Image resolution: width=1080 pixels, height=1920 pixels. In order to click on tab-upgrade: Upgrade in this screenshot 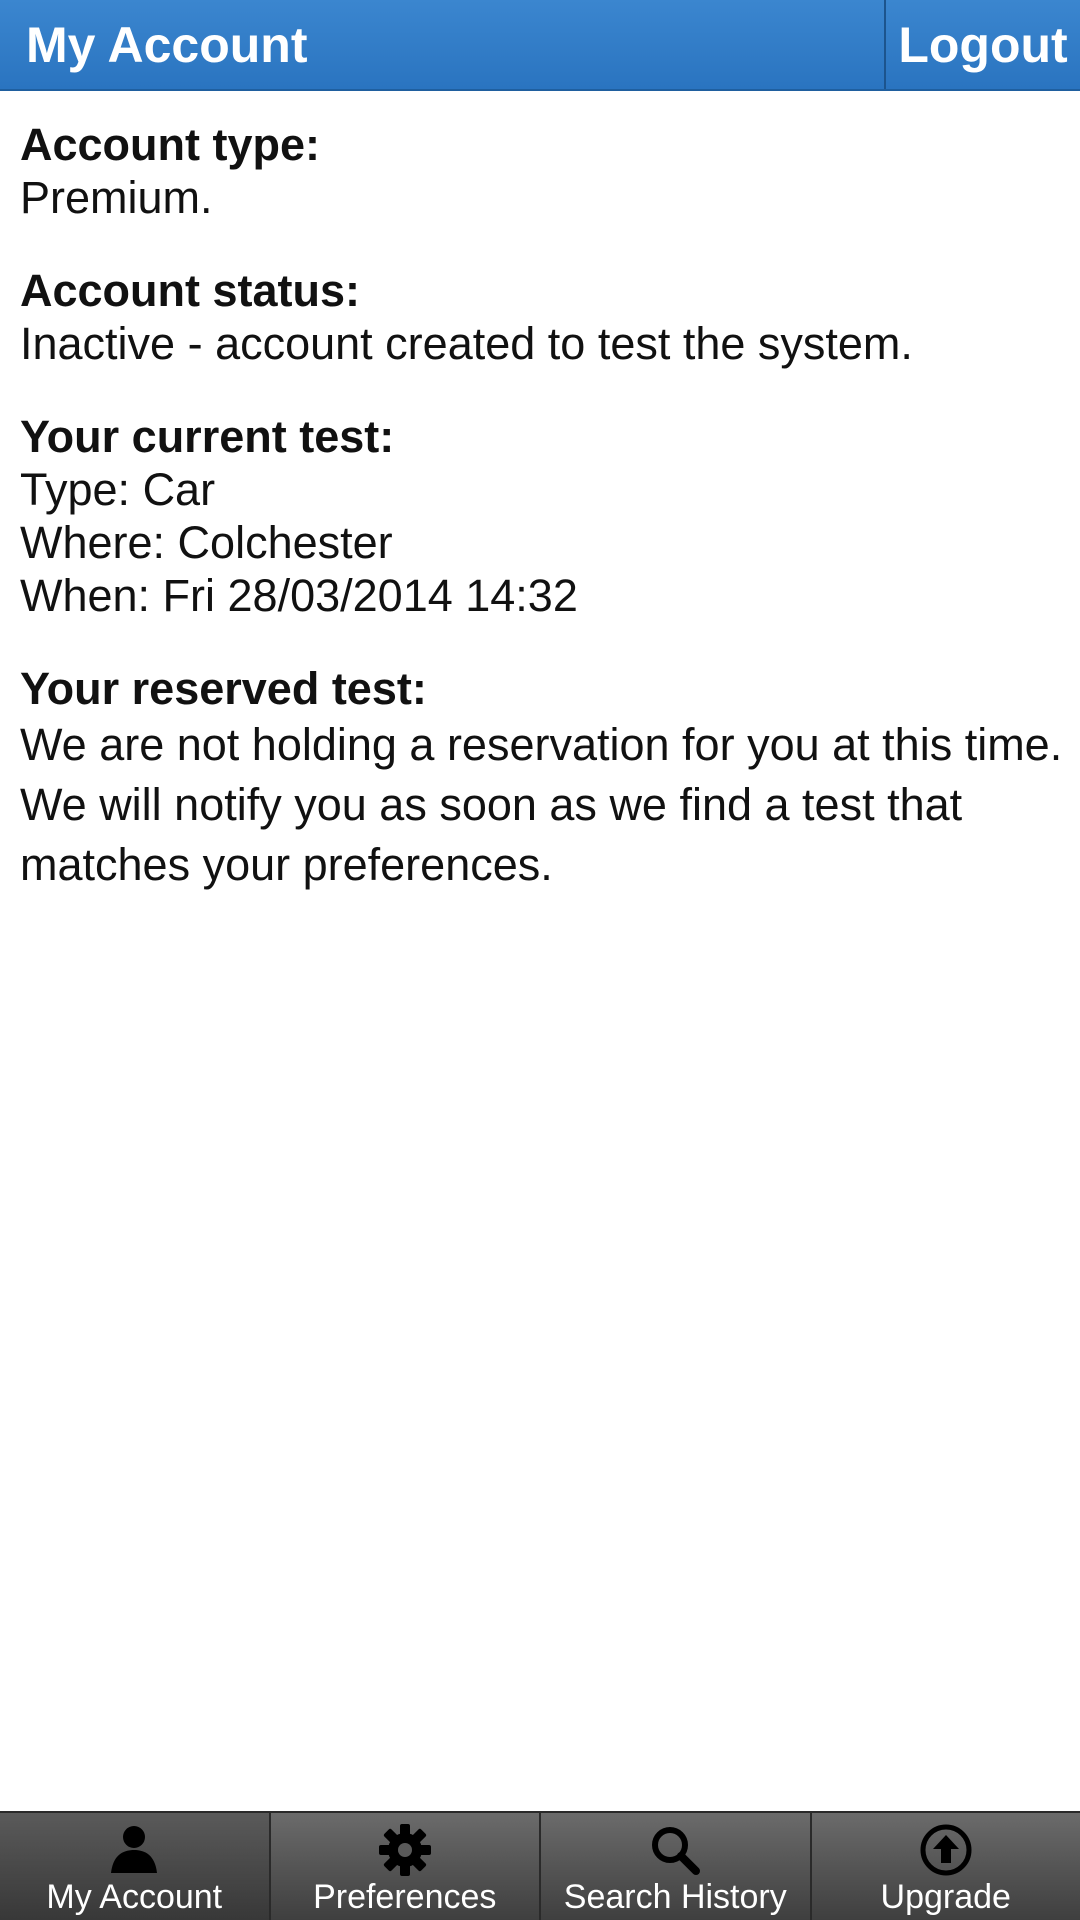, I will do `click(946, 1866)`.